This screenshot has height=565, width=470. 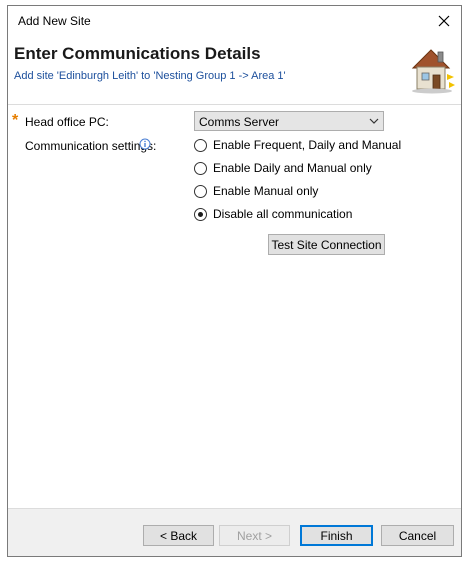 What do you see at coordinates (178, 535) in the screenshot?
I see `back-button: < Back` at bounding box center [178, 535].